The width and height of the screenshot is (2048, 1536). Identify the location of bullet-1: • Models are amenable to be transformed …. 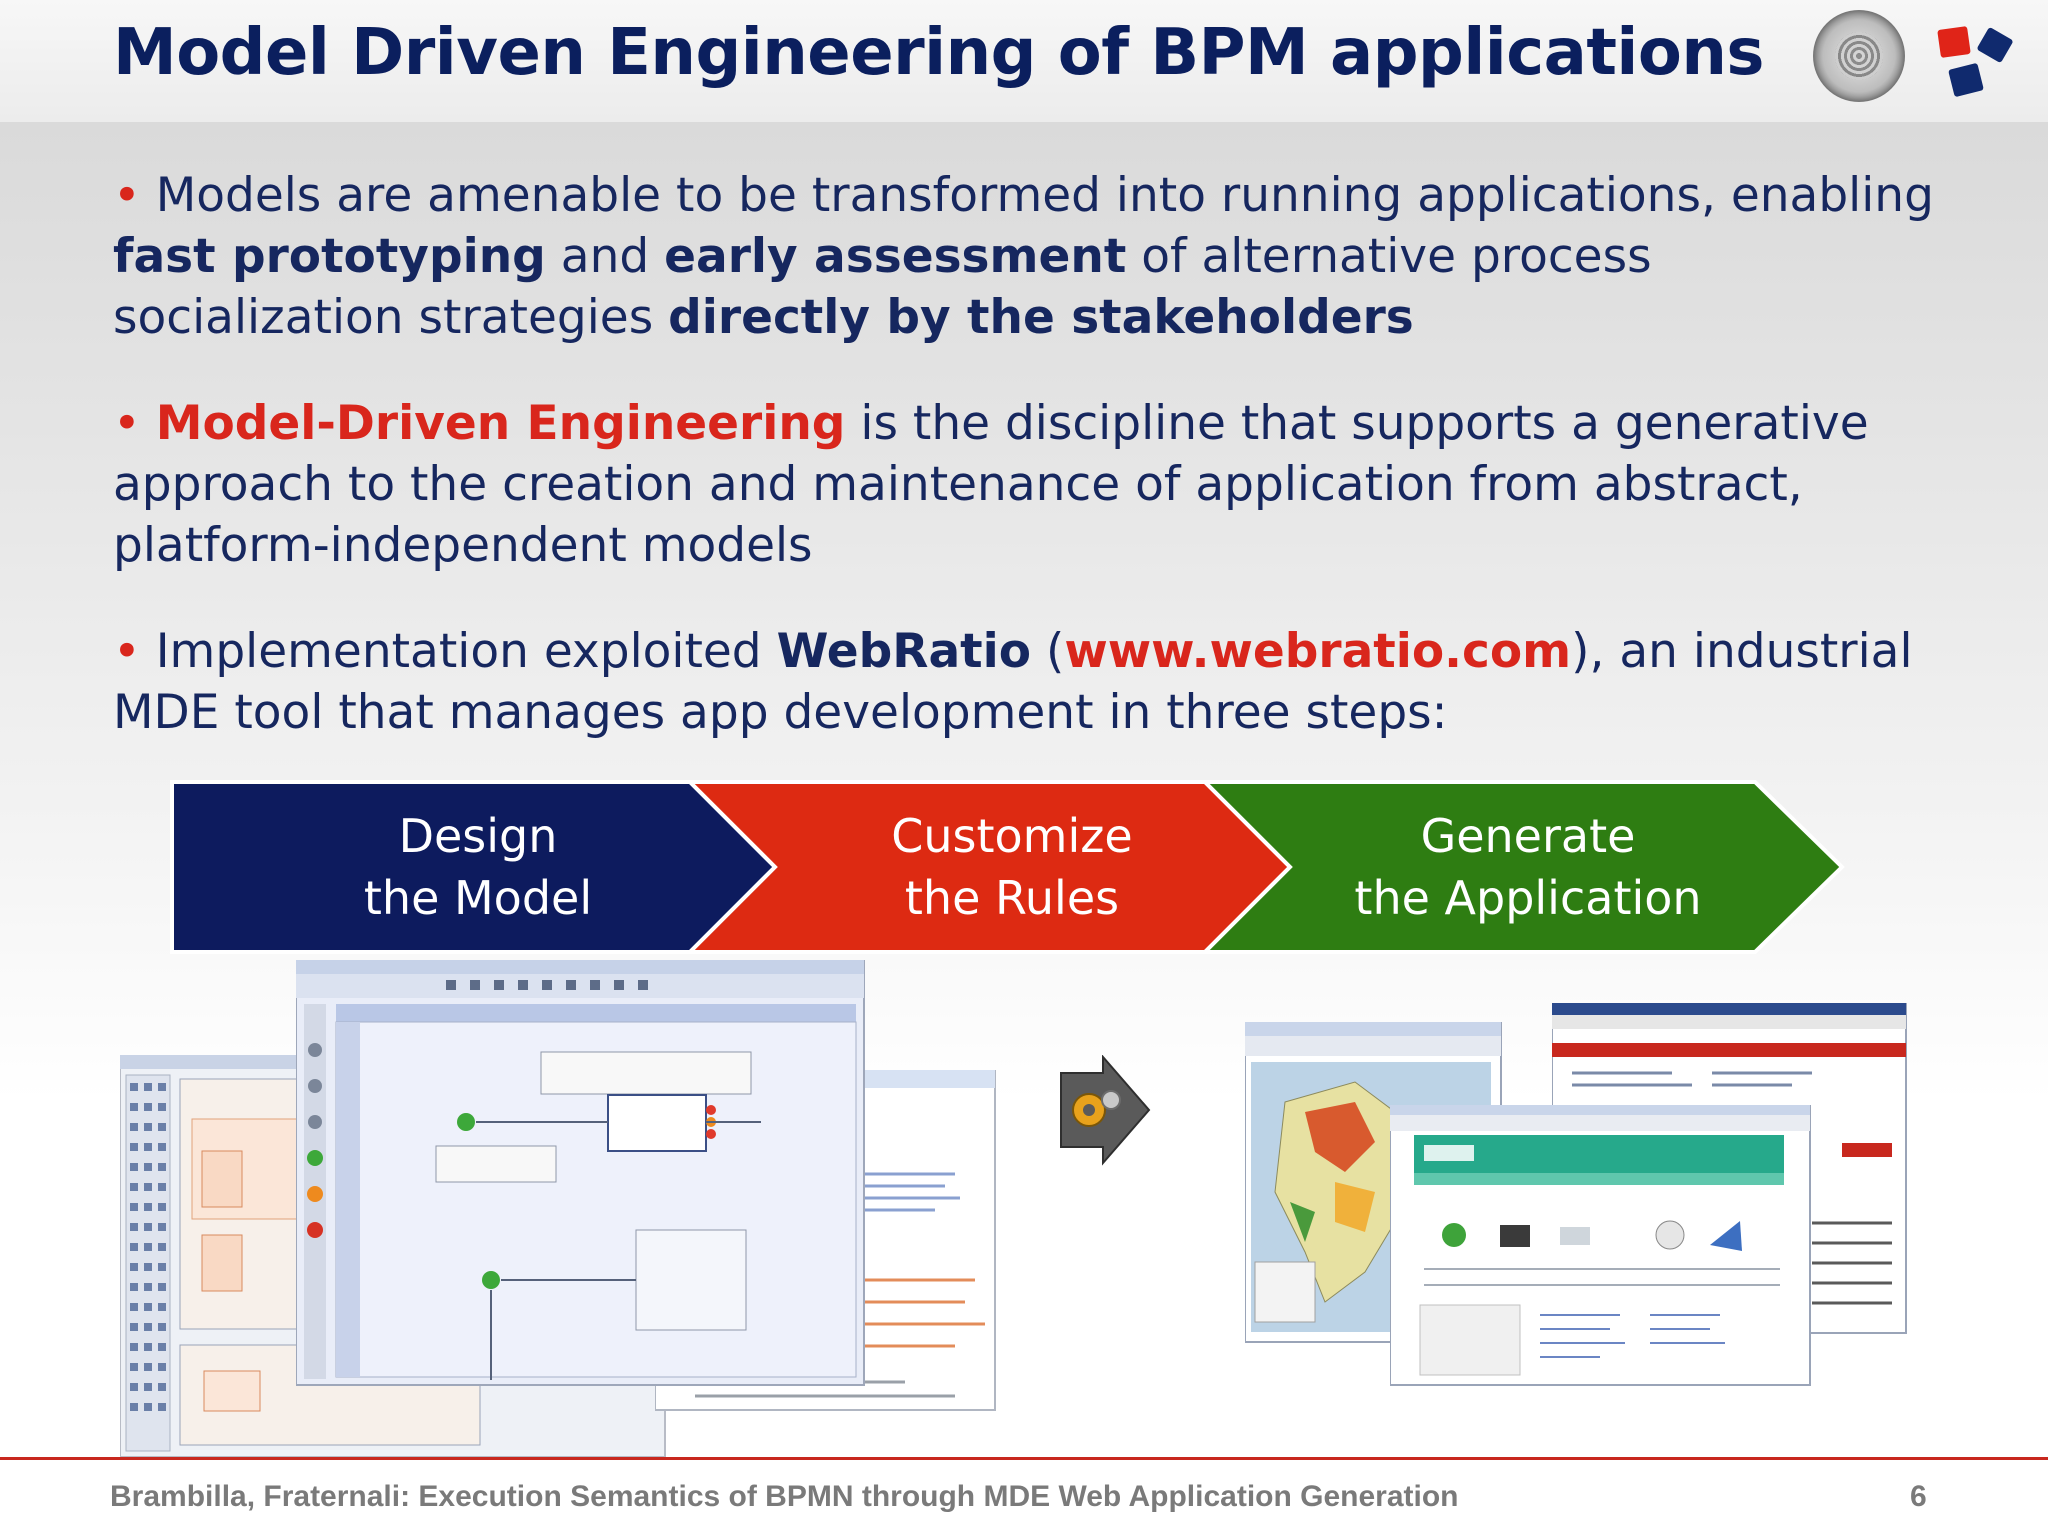
(1023, 256).